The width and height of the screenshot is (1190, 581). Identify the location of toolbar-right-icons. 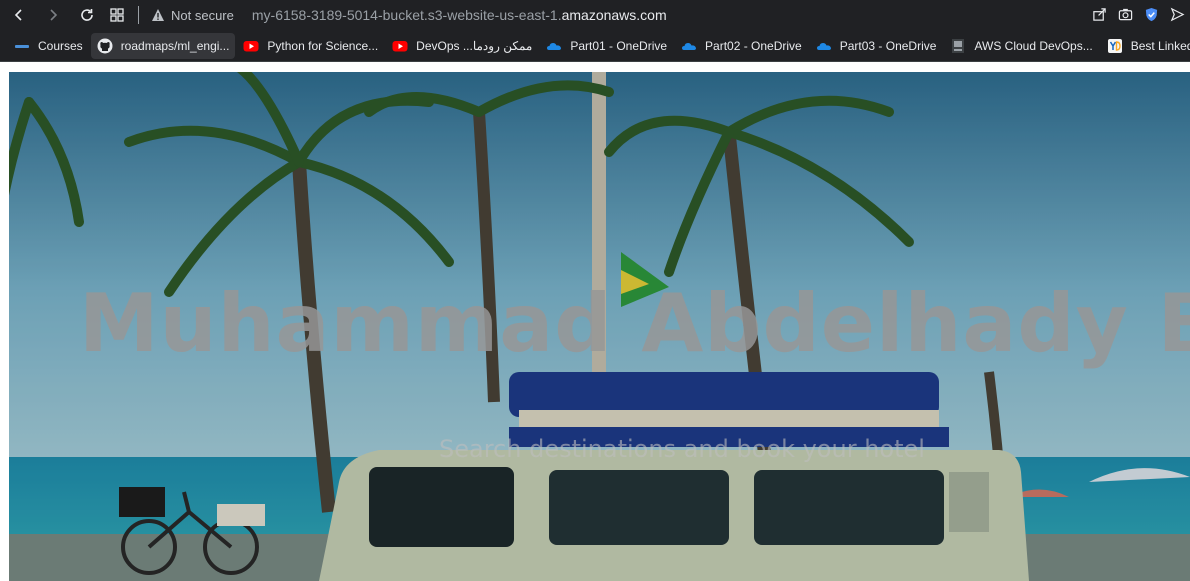
(1138, 14).